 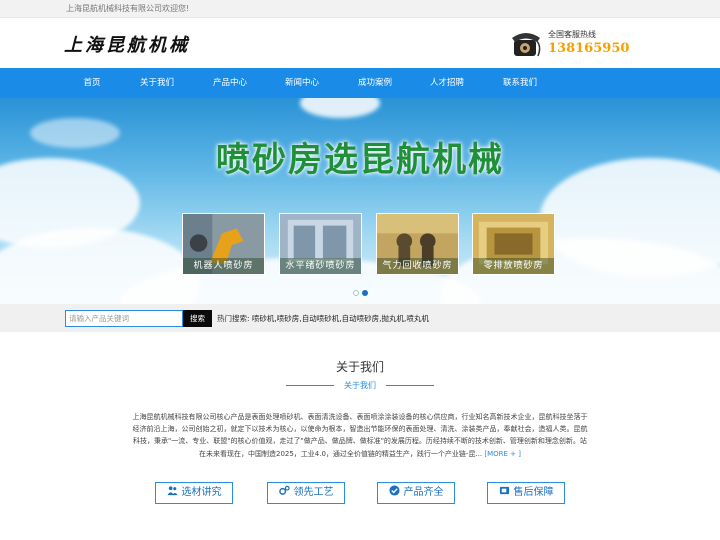 I want to click on product-caption: 水平绪砂喷砂房, so click(x=320, y=266).